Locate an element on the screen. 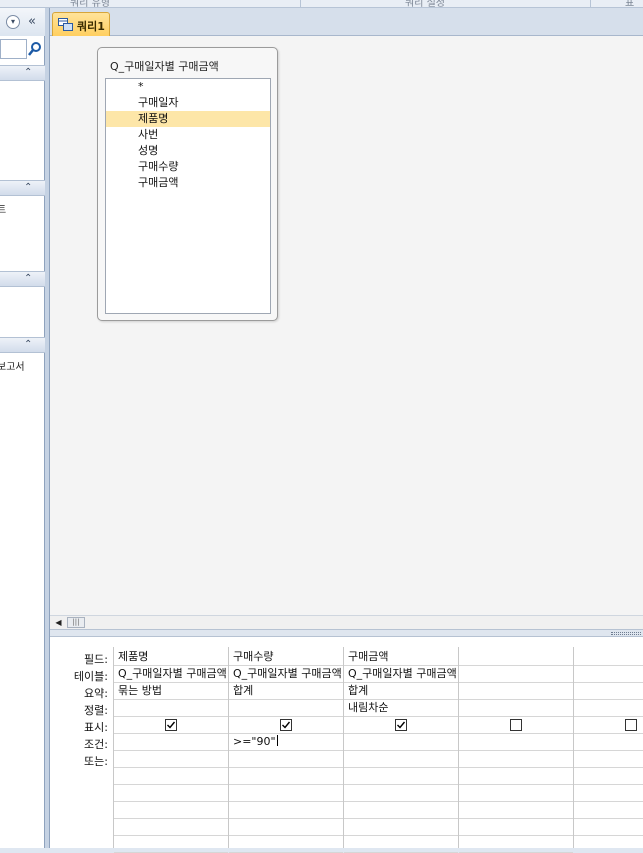 The height and width of the screenshot is (853, 643). field-list-item: 구매금액 is located at coordinates (188, 183).